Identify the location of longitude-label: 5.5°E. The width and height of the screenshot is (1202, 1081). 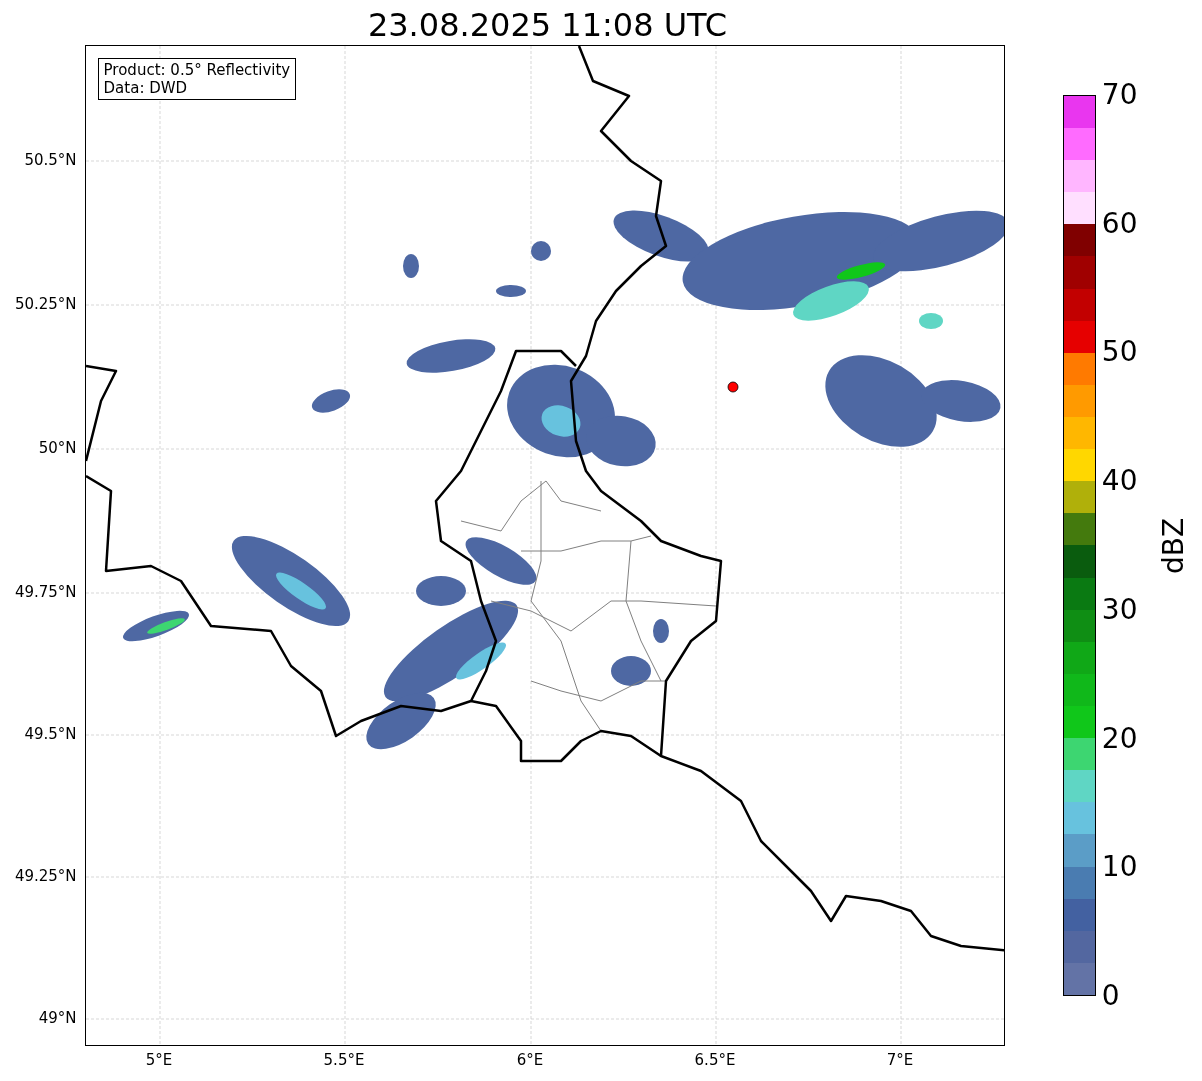
(344, 1060).